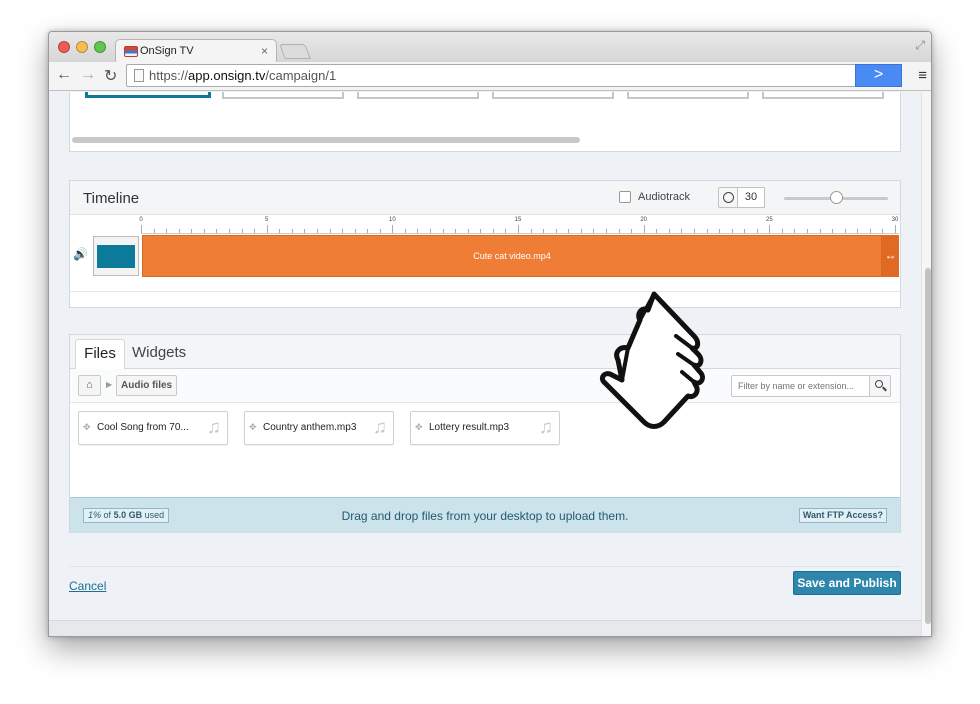 The height and width of the screenshot is (704, 980). What do you see at coordinates (878, 75) in the screenshot?
I see `go-button: >` at bounding box center [878, 75].